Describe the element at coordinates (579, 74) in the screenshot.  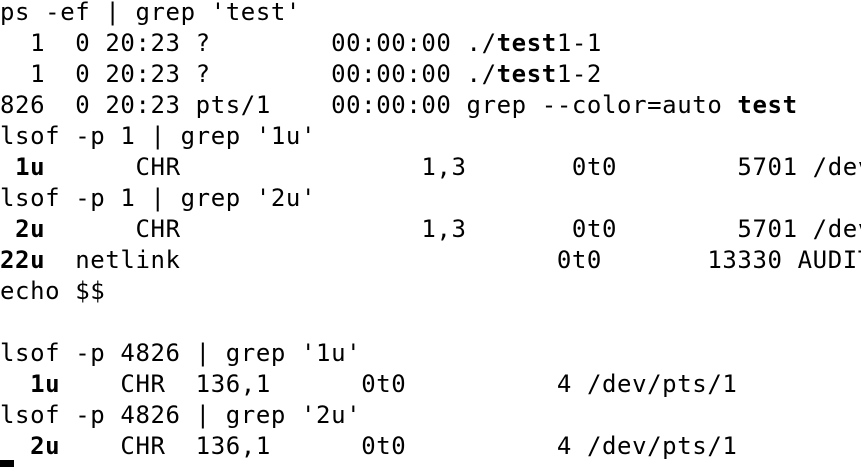
I see `line-segment: 1-2` at that location.